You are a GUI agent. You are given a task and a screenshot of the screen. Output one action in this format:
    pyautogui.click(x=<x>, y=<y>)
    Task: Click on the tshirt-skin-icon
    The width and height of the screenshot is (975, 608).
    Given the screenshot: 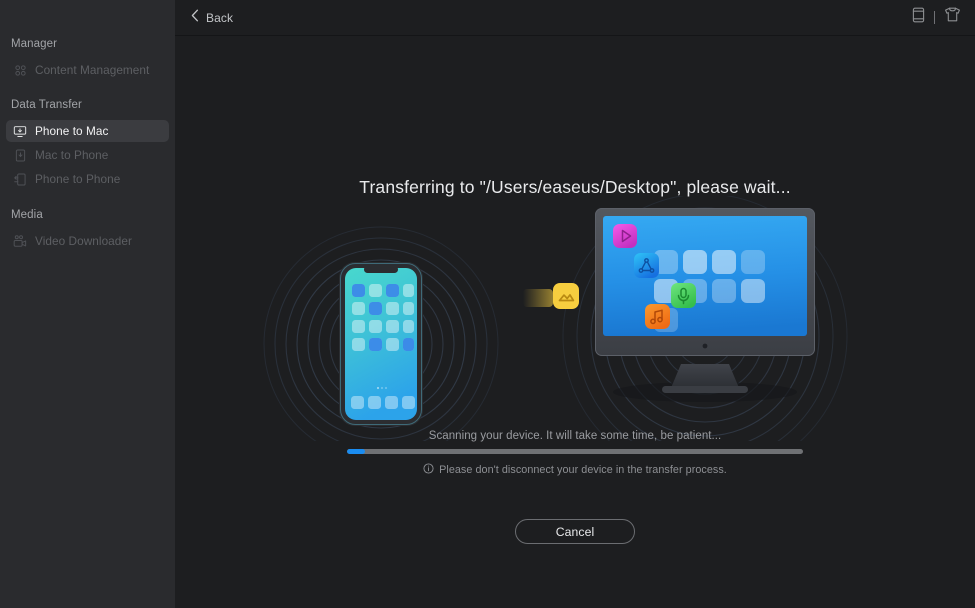 What is the action you would take?
    pyautogui.click(x=952, y=17)
    